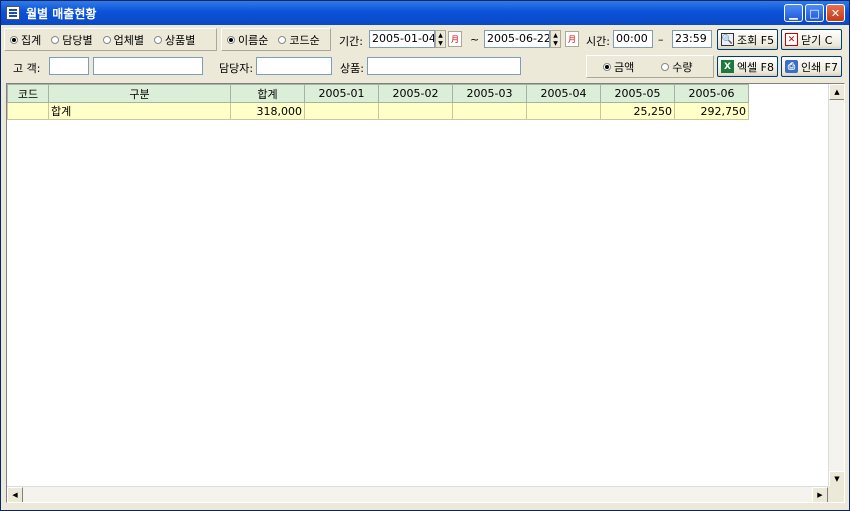 The image size is (850, 511). Describe the element at coordinates (61, 13) in the screenshot. I see `window-title: 월별 매출현황` at that location.